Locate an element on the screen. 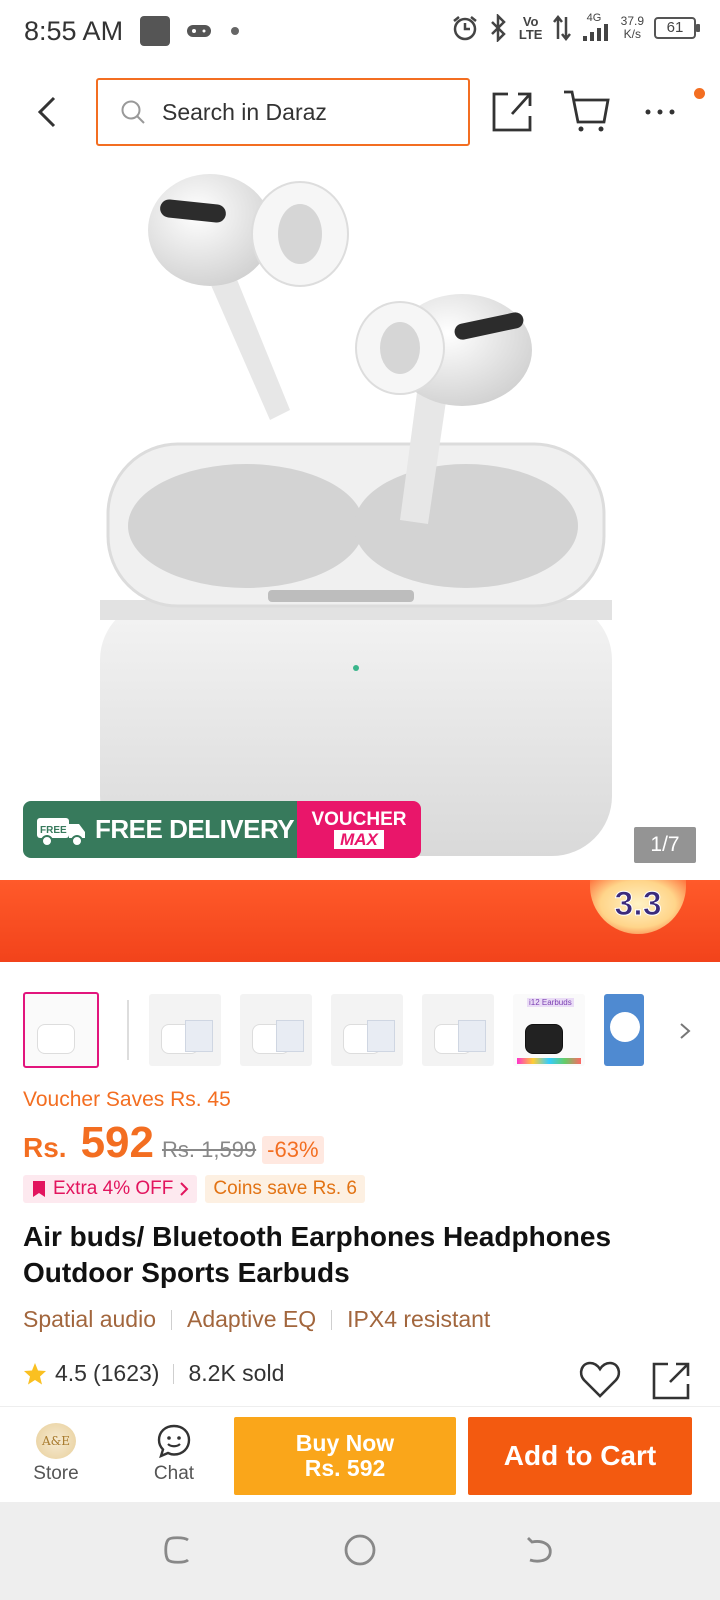 The image size is (720, 1600). image-counter: 1/7 is located at coordinates (665, 845).